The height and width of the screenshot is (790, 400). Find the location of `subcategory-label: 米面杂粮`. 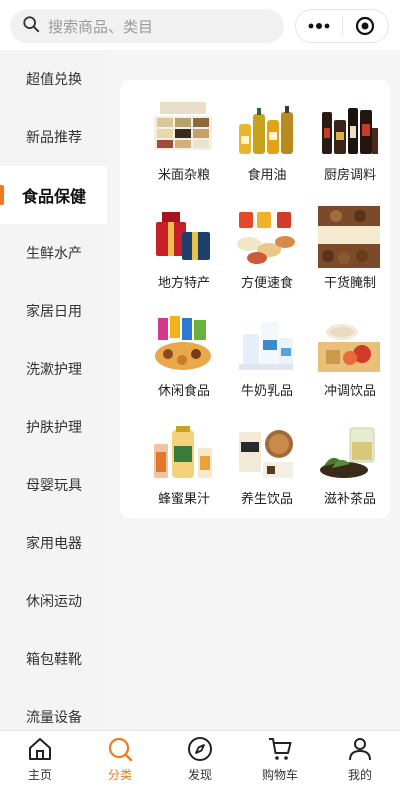

subcategory-label: 米面杂粮 is located at coordinates (183, 175).